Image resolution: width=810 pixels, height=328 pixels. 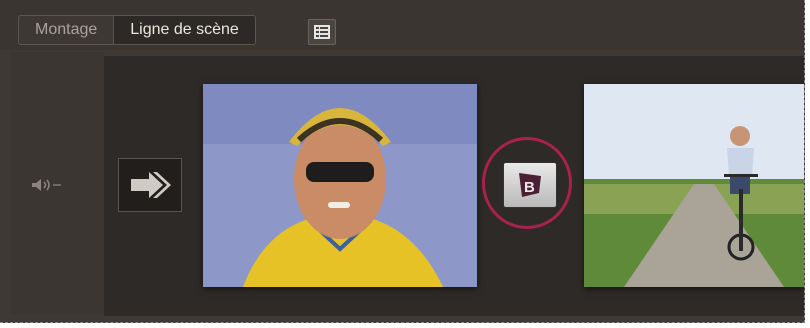 I want to click on track-header, so click(x=57, y=183).